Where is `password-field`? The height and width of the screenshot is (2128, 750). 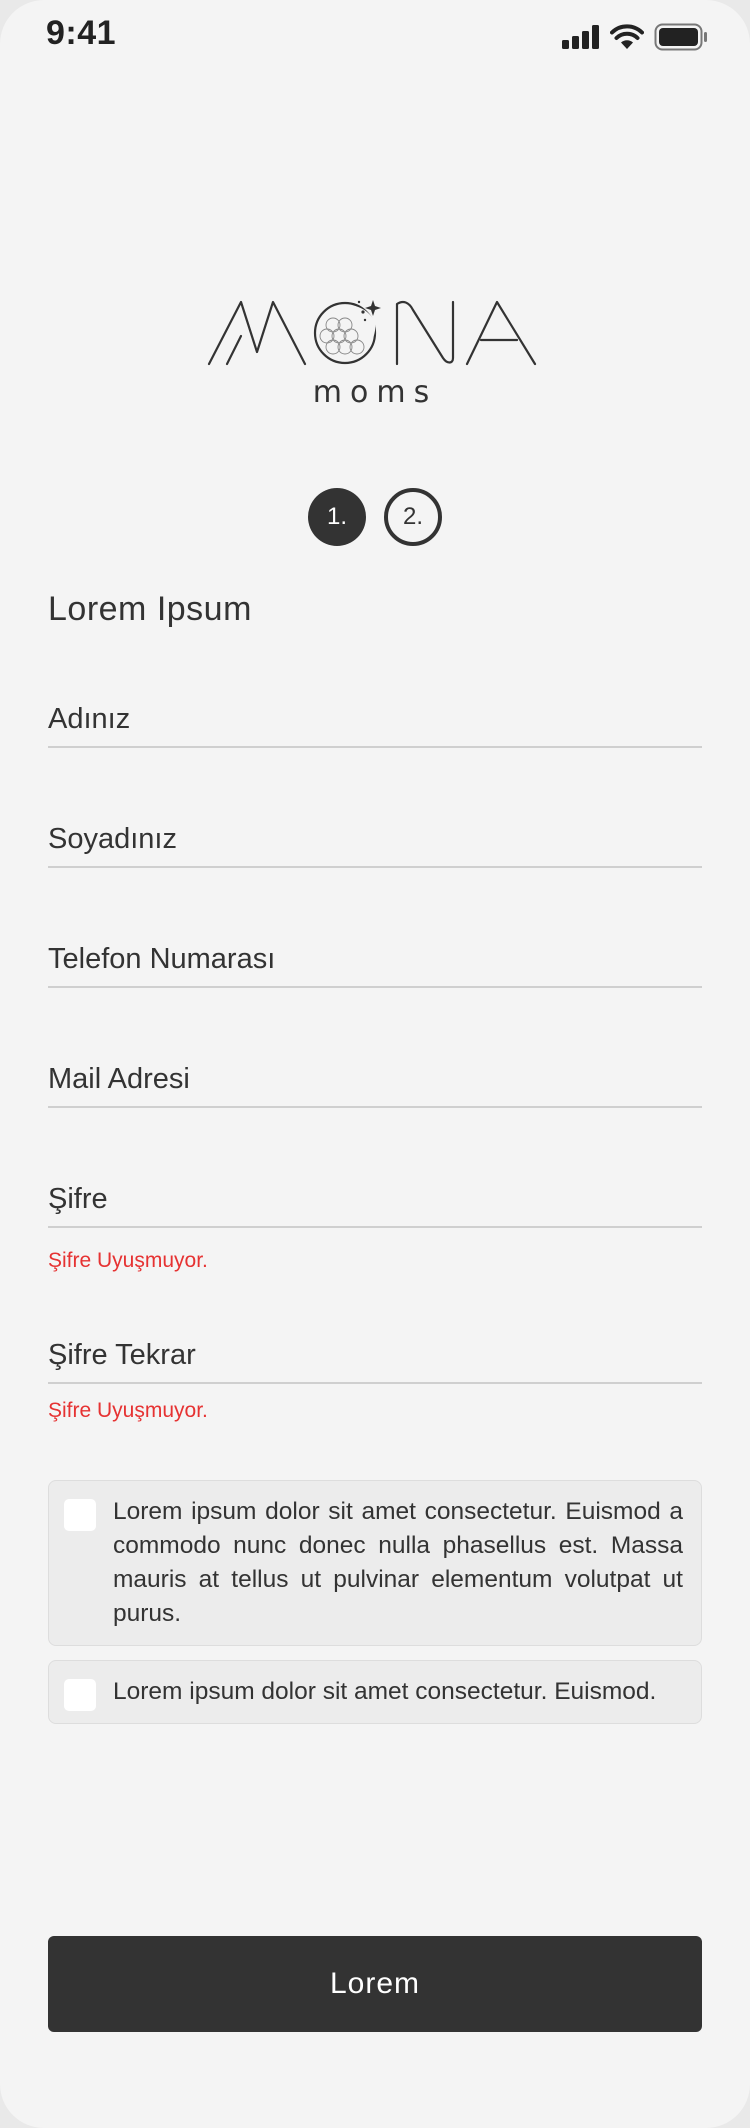
password-field is located at coordinates (375, 1202).